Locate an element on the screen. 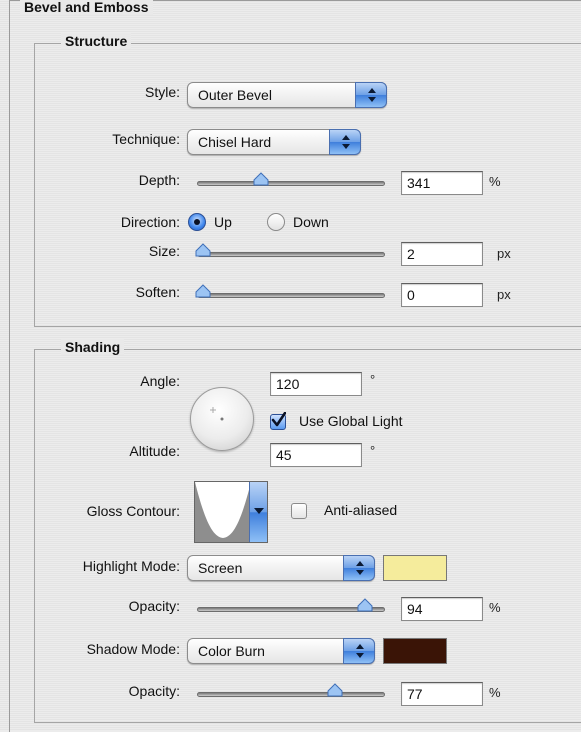  structure-title: Structure is located at coordinates (96, 41).